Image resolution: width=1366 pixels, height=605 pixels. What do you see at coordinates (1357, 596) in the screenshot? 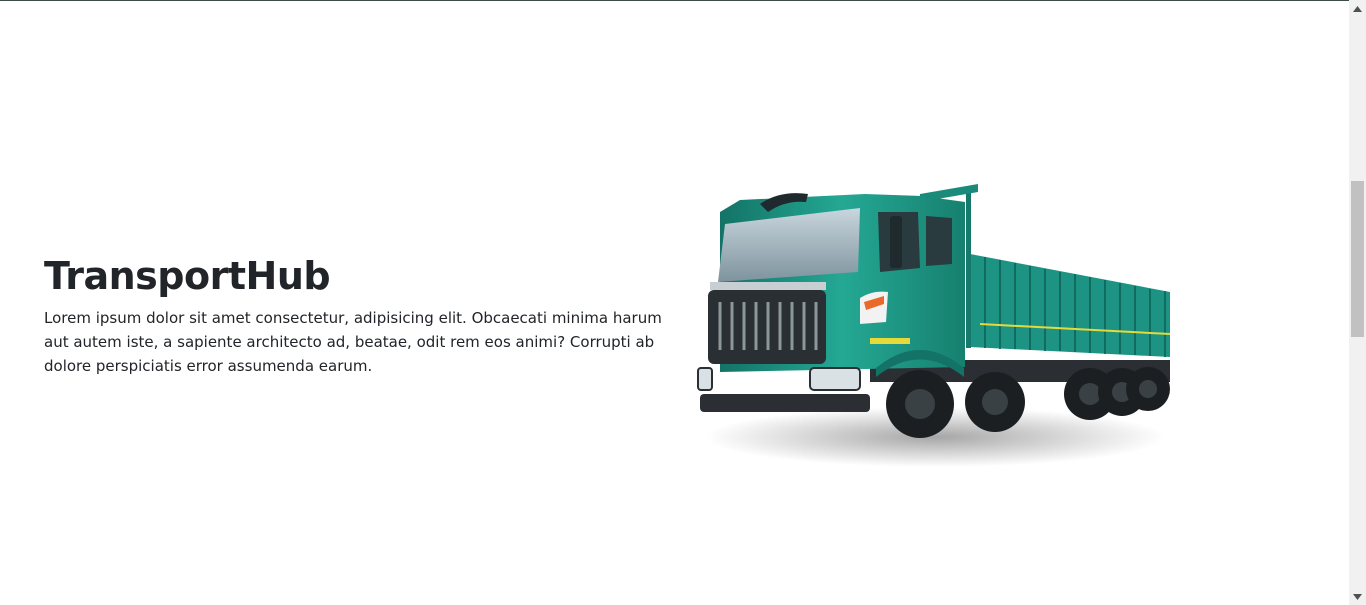
I see `triangle-down-icon` at bounding box center [1357, 596].